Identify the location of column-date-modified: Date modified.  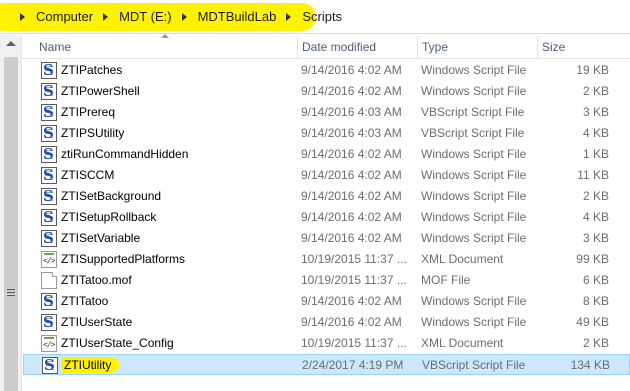
(358, 47).